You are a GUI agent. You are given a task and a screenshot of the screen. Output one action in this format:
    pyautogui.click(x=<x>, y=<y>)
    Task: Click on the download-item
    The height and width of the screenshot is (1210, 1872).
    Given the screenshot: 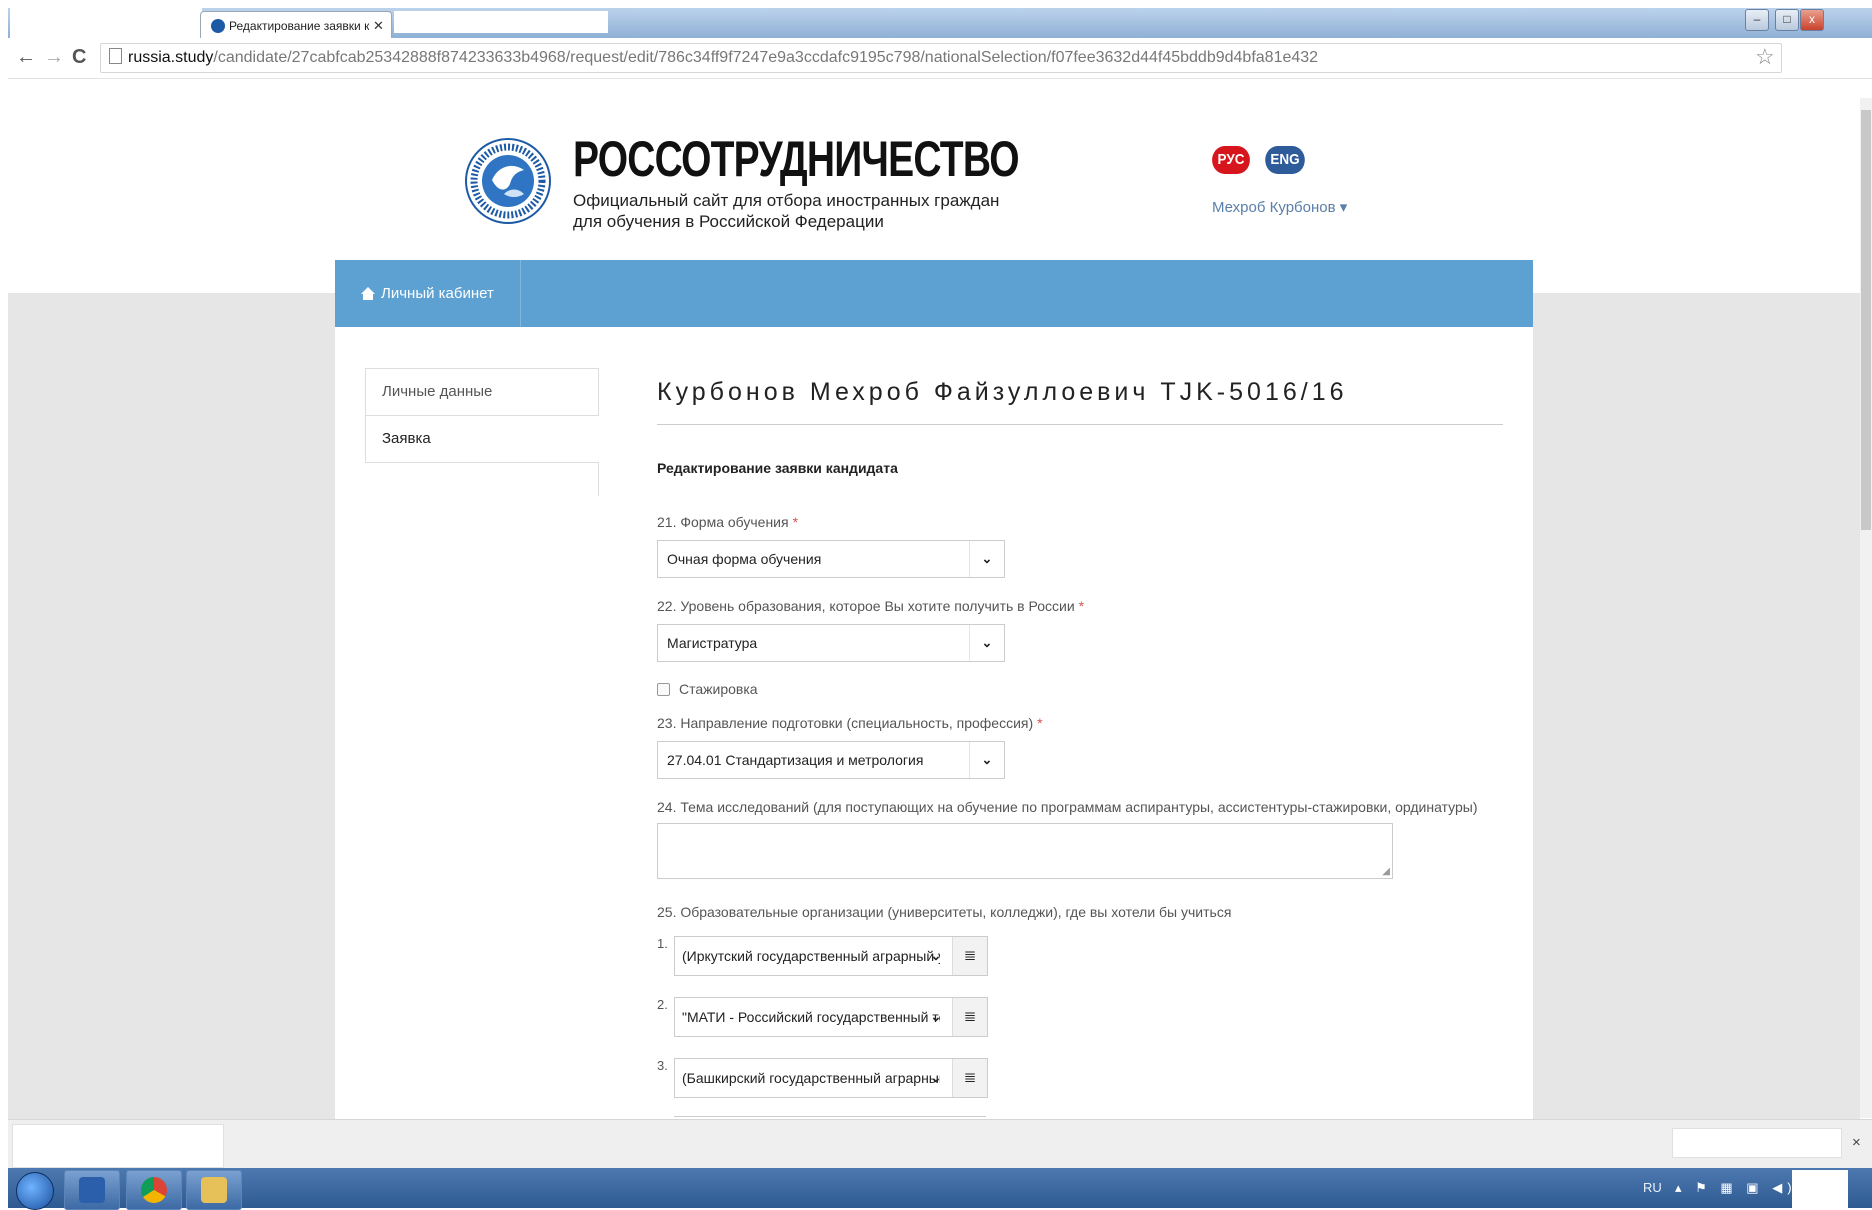 What is the action you would take?
    pyautogui.click(x=118, y=1146)
    